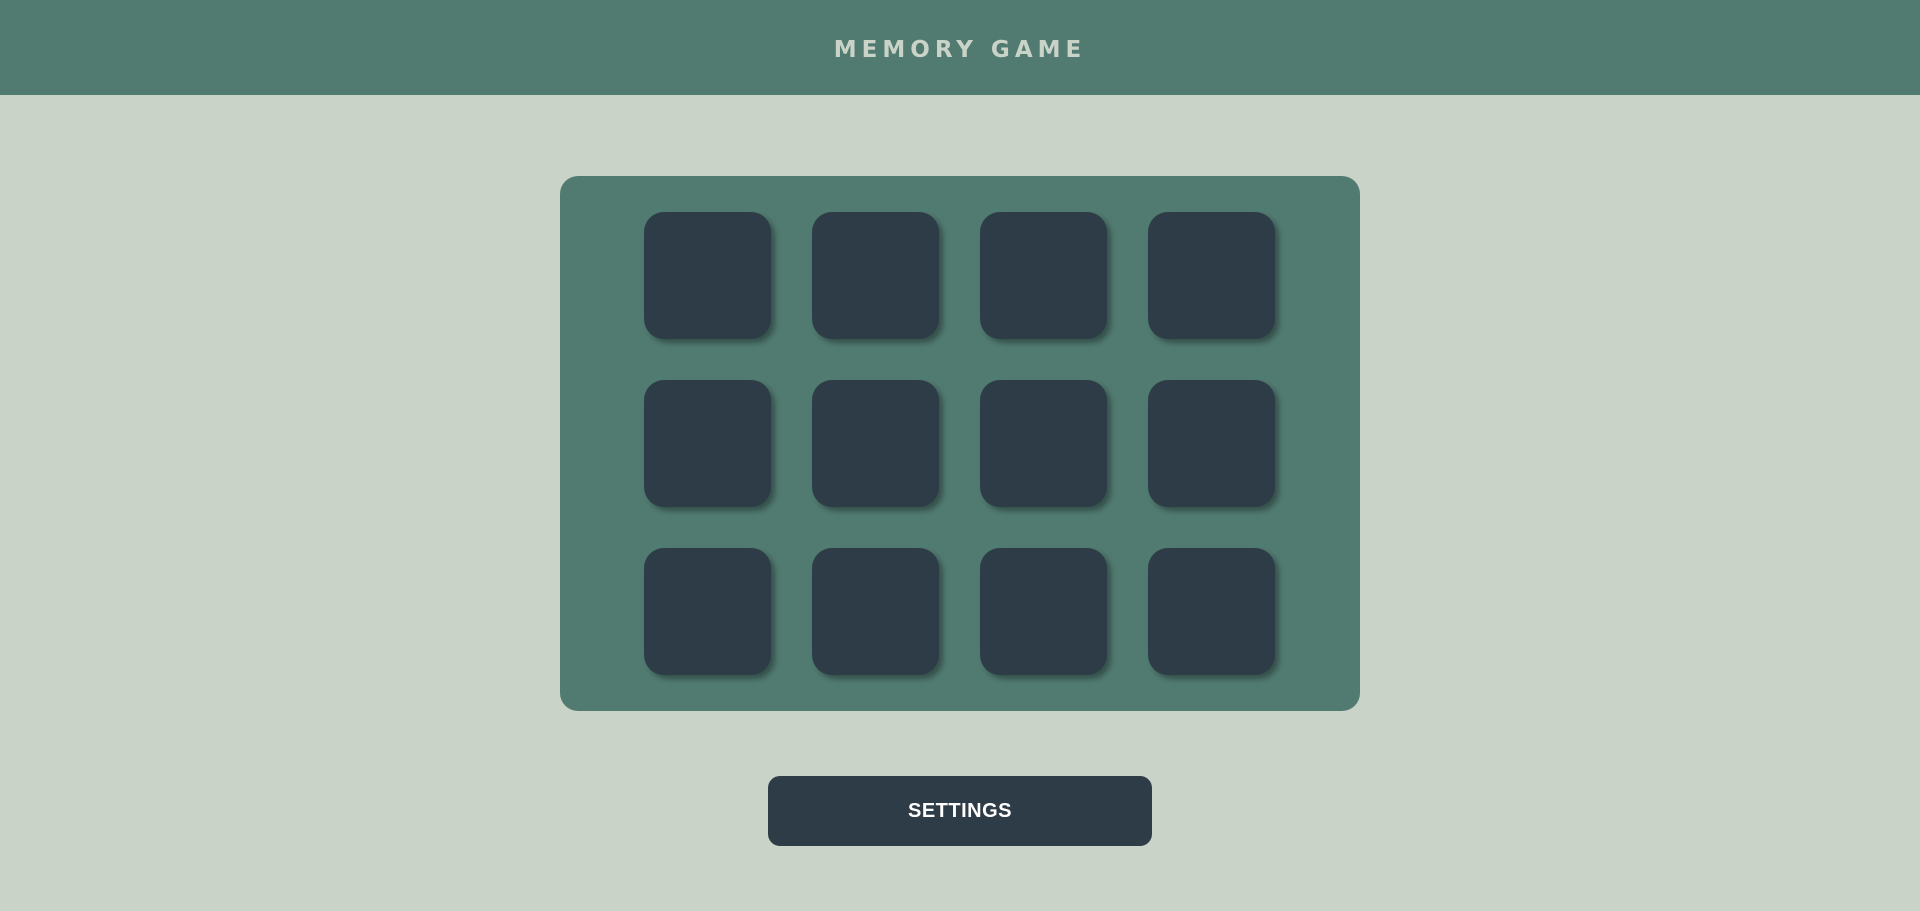  What do you see at coordinates (960, 811) in the screenshot?
I see `settings-button: SETTINGS` at bounding box center [960, 811].